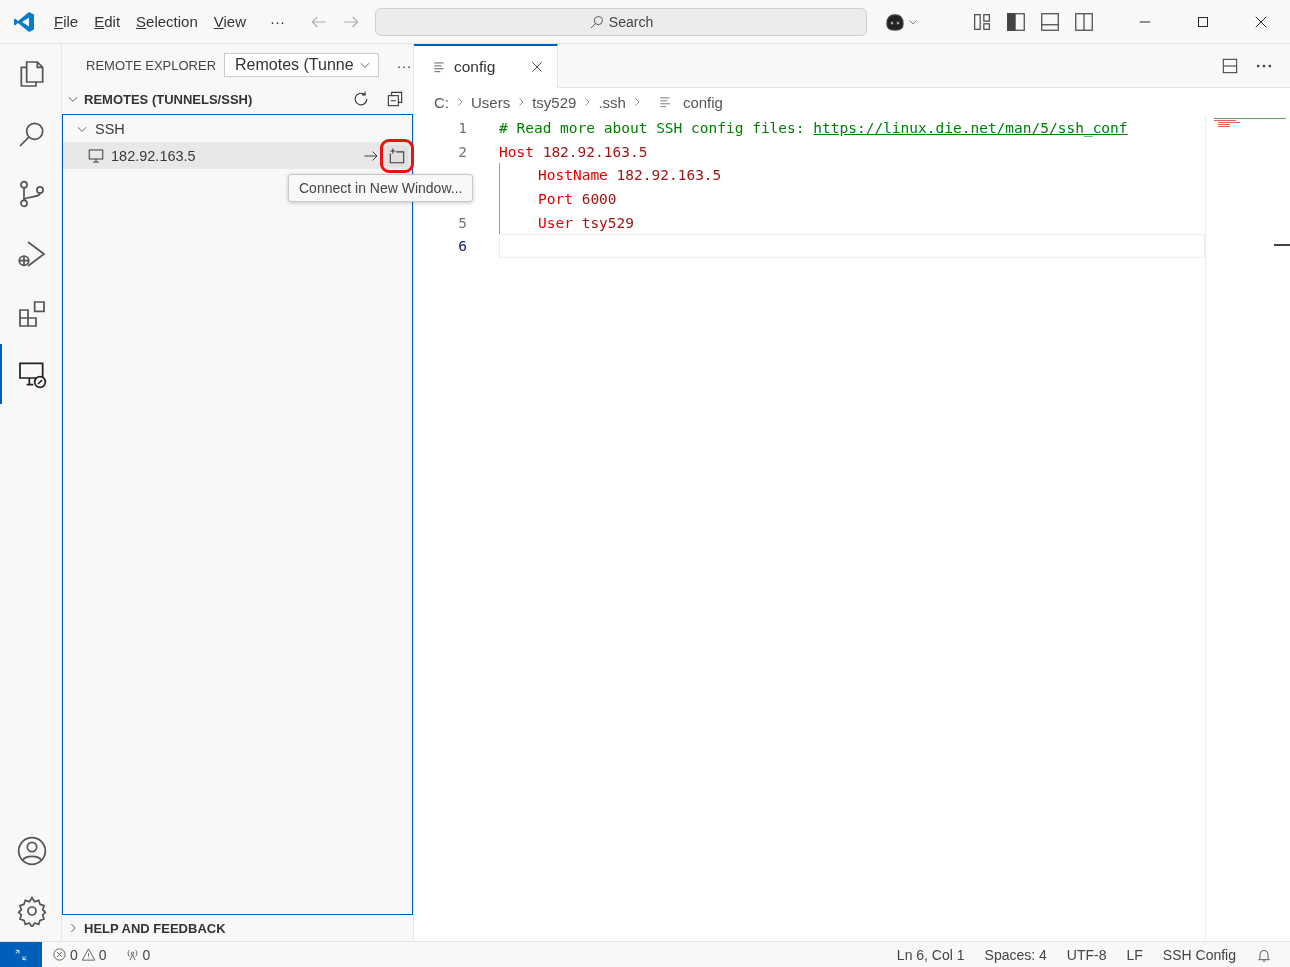 The image size is (1290, 967). I want to click on search-field: Search, so click(621, 21).